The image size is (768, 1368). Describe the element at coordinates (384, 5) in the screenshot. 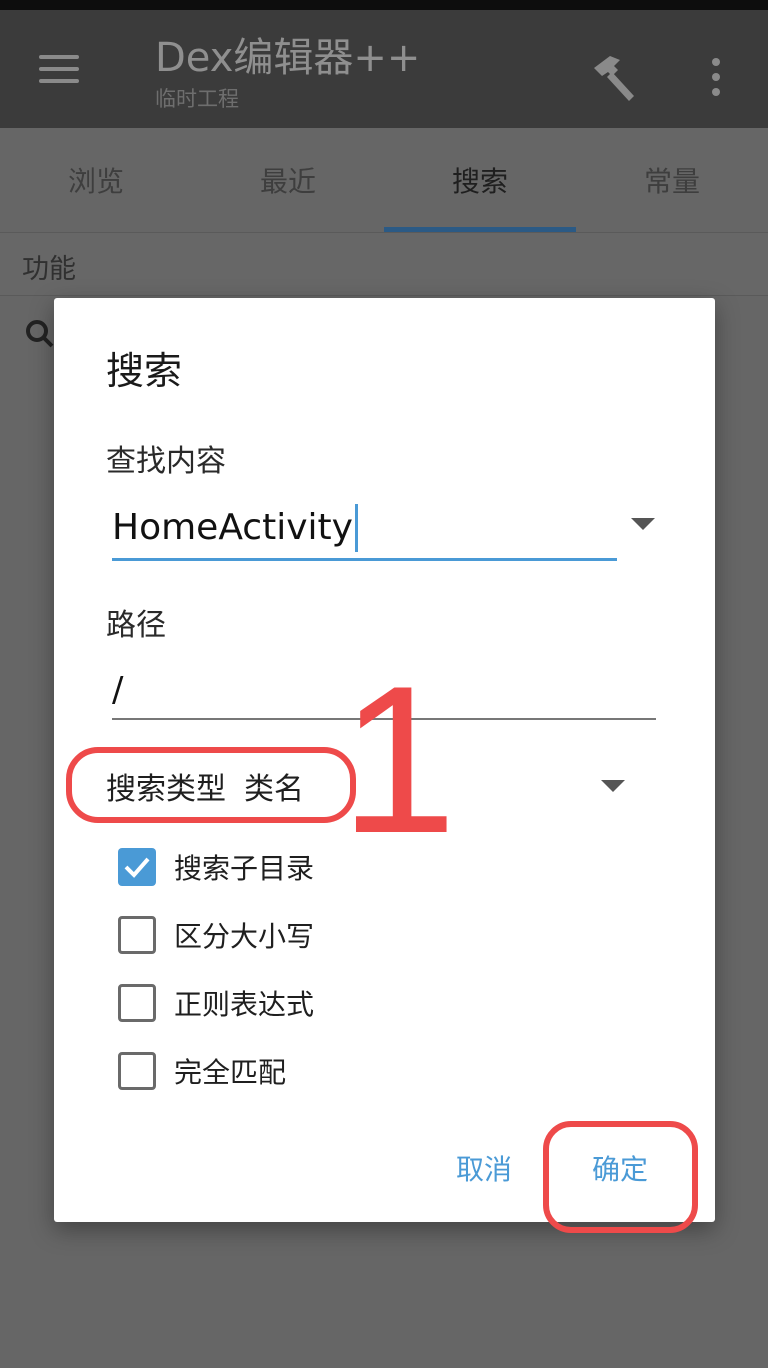

I see `status-bar` at that location.